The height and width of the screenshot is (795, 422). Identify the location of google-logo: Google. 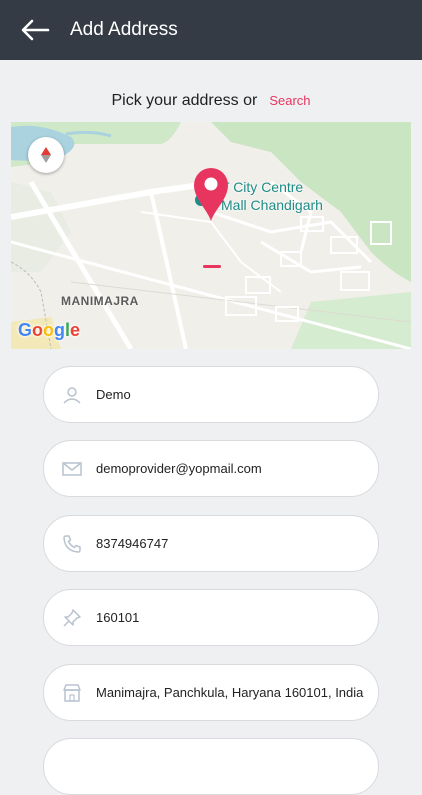
(49, 330).